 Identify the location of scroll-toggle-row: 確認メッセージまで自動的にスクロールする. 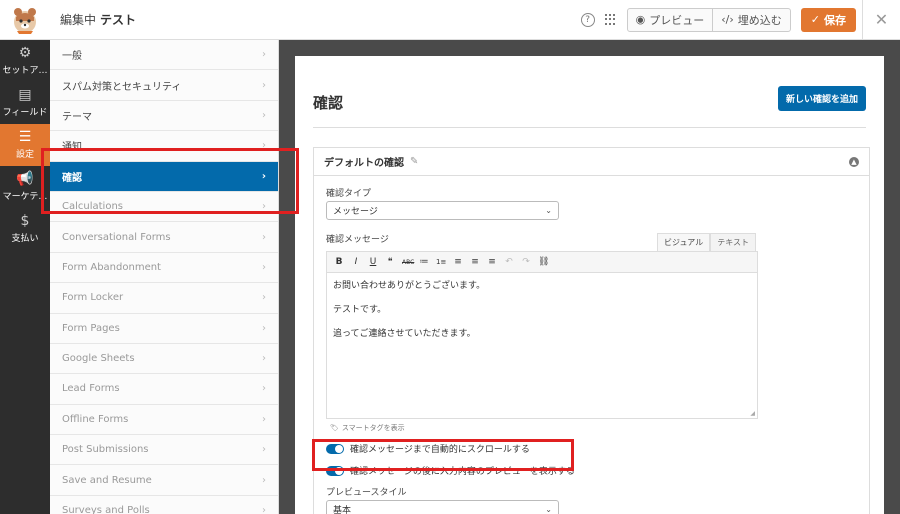
(428, 448).